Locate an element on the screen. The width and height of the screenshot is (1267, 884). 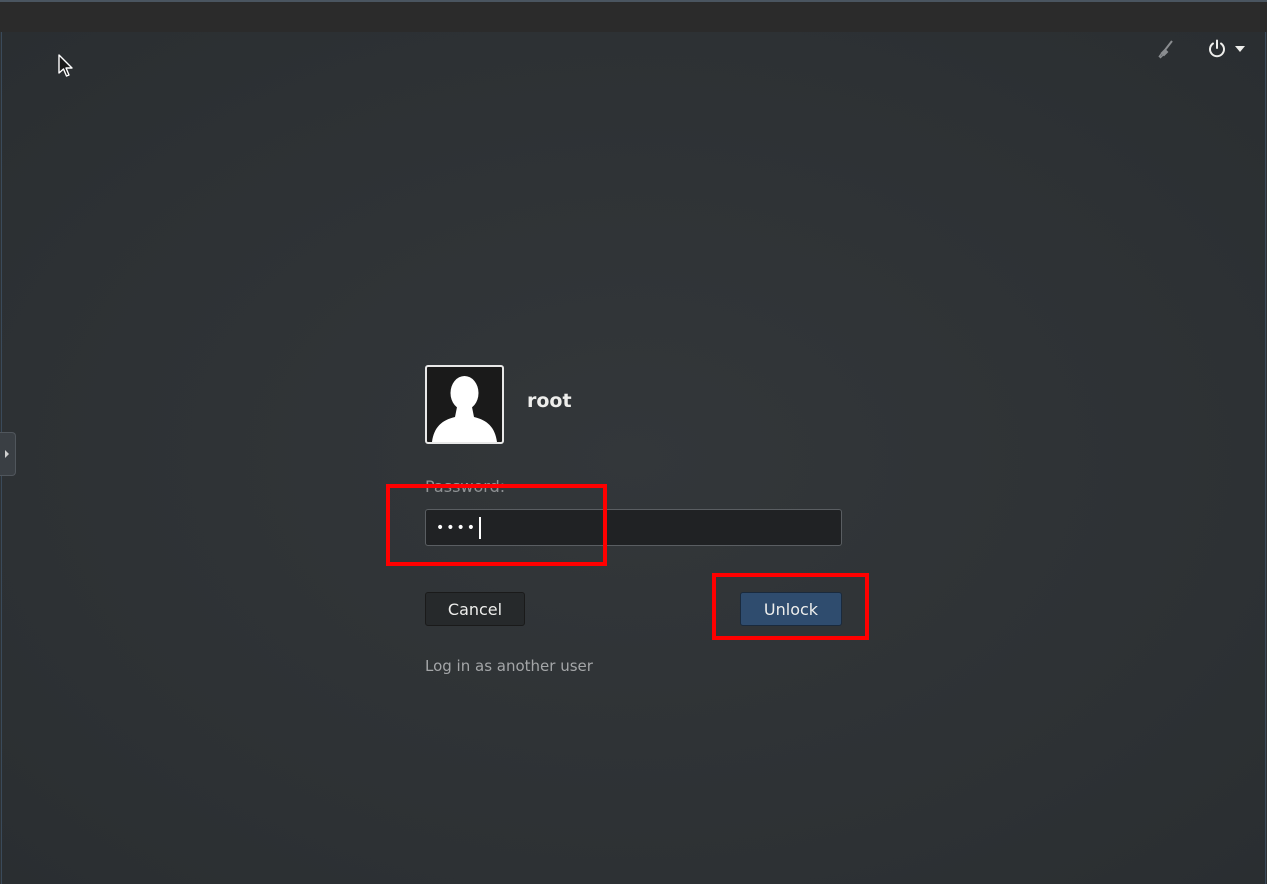
unlock-button: Unlock is located at coordinates (791, 609).